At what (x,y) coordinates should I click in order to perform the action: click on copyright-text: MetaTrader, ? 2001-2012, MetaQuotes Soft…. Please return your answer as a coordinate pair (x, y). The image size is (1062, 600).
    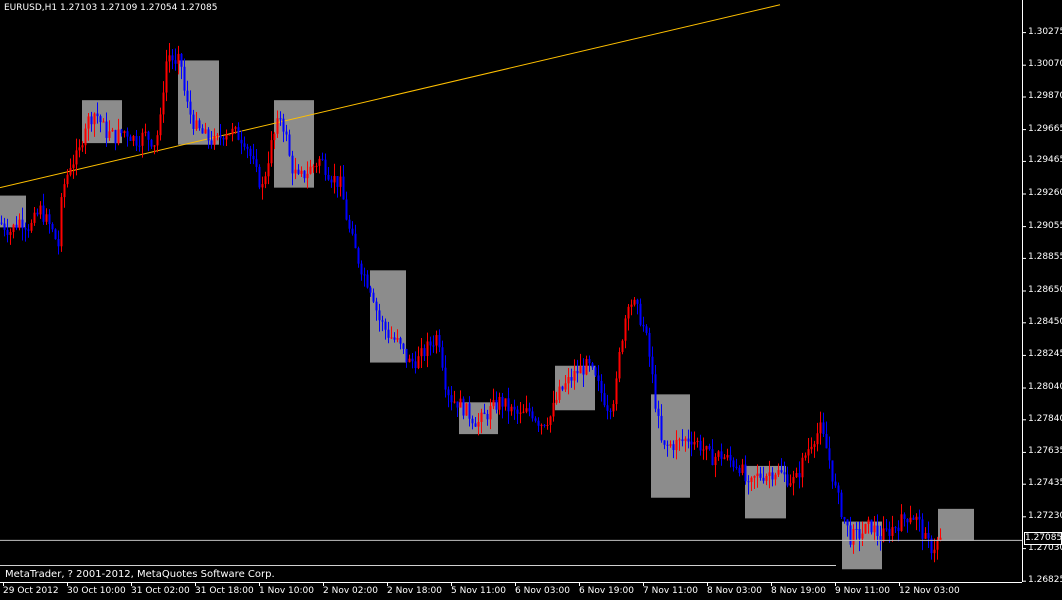
    Looking at the image, I should click on (140, 574).